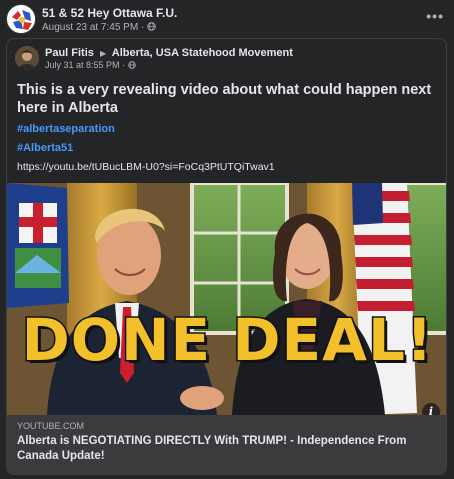 Image resolution: width=454 pixels, height=479 pixels. What do you see at coordinates (51, 426) in the screenshot?
I see `link-domain: YOUTUBE.COM` at bounding box center [51, 426].